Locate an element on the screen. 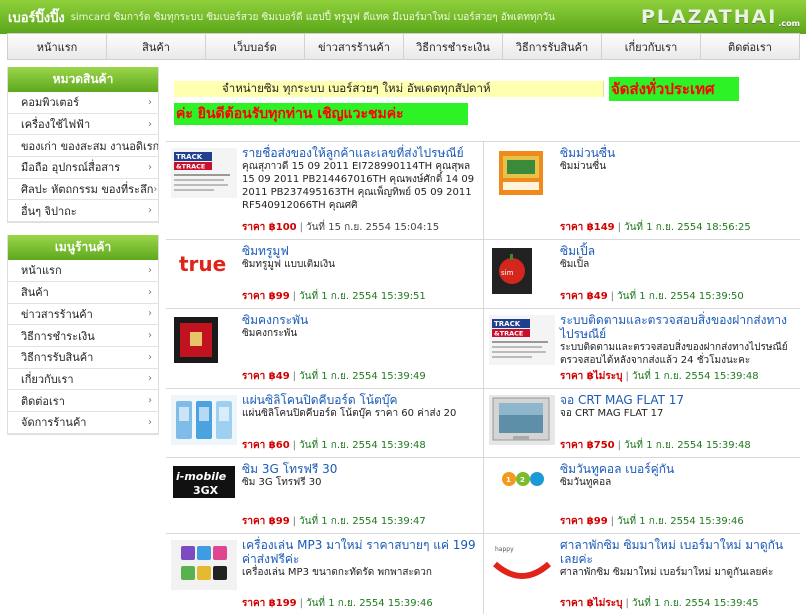  nav-delivery: วิธีการรับสินค้า is located at coordinates (552, 46).